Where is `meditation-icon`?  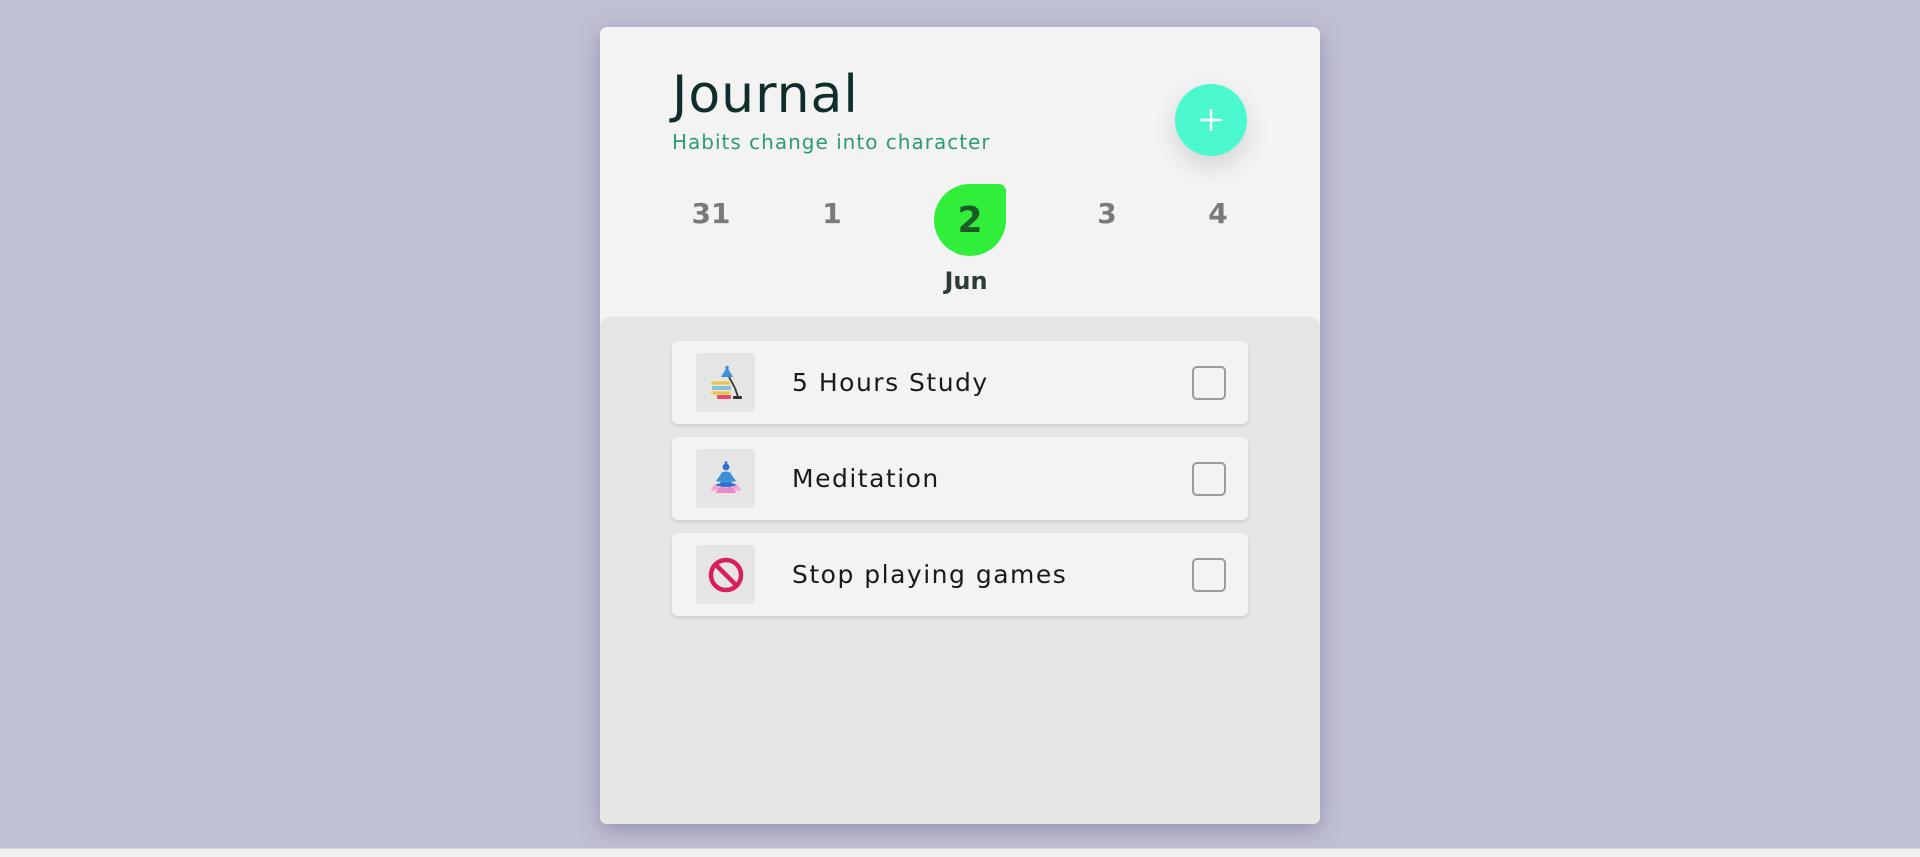
meditation-icon is located at coordinates (725, 478).